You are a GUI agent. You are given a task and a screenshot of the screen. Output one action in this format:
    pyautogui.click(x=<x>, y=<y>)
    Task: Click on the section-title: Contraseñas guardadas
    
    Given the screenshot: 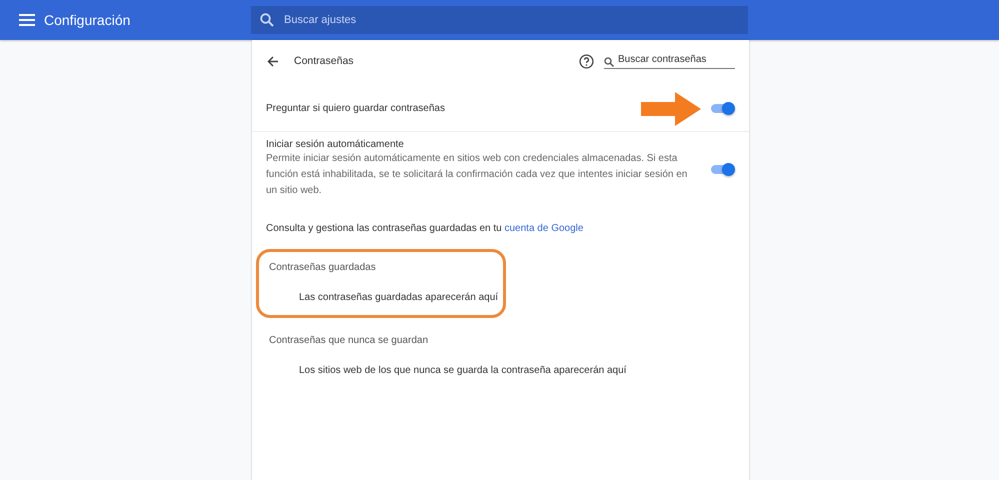 What is the action you would take?
    pyautogui.click(x=323, y=267)
    